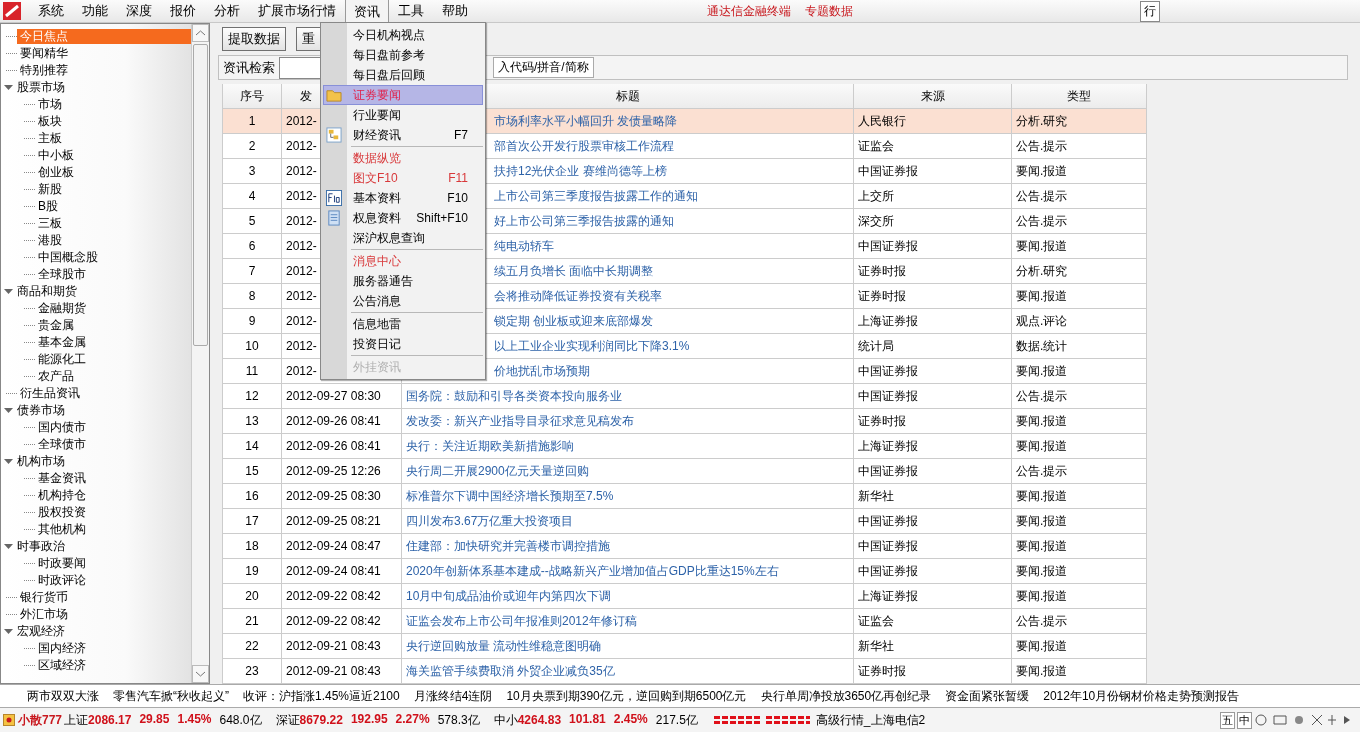 This screenshot has height=732, width=1360. I want to click on menu-item: 扩展市场行情, so click(297, 12).